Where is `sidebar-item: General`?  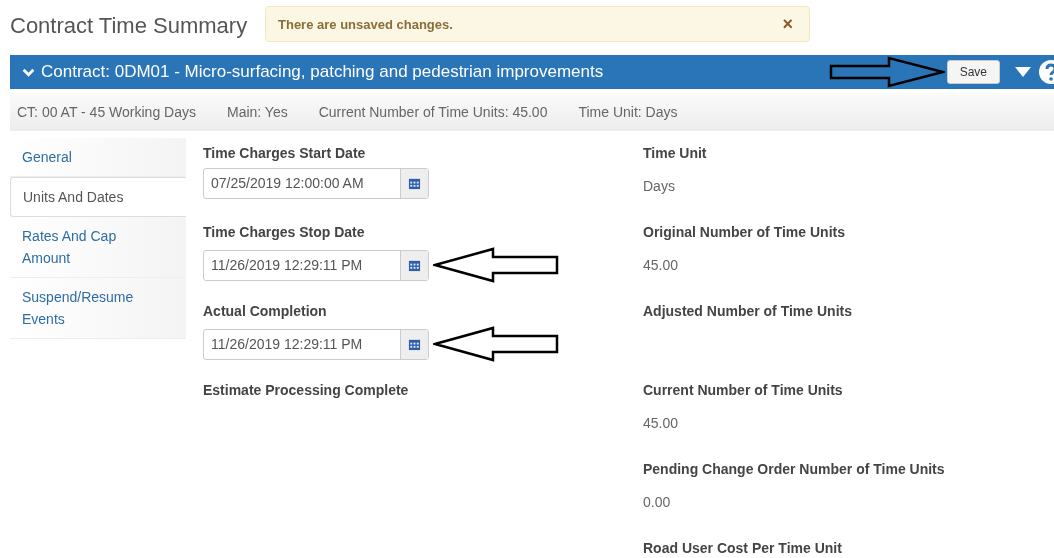
sidebar-item: General is located at coordinates (98, 157).